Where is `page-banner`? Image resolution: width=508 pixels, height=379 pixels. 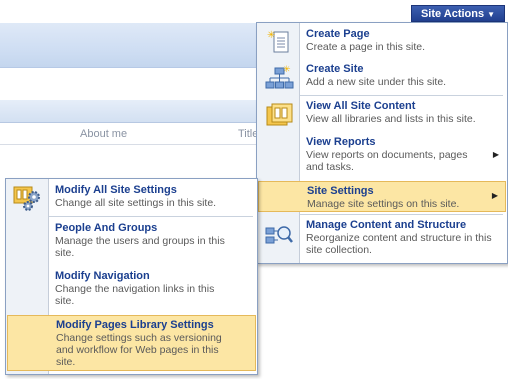
page-banner is located at coordinates (135, 45).